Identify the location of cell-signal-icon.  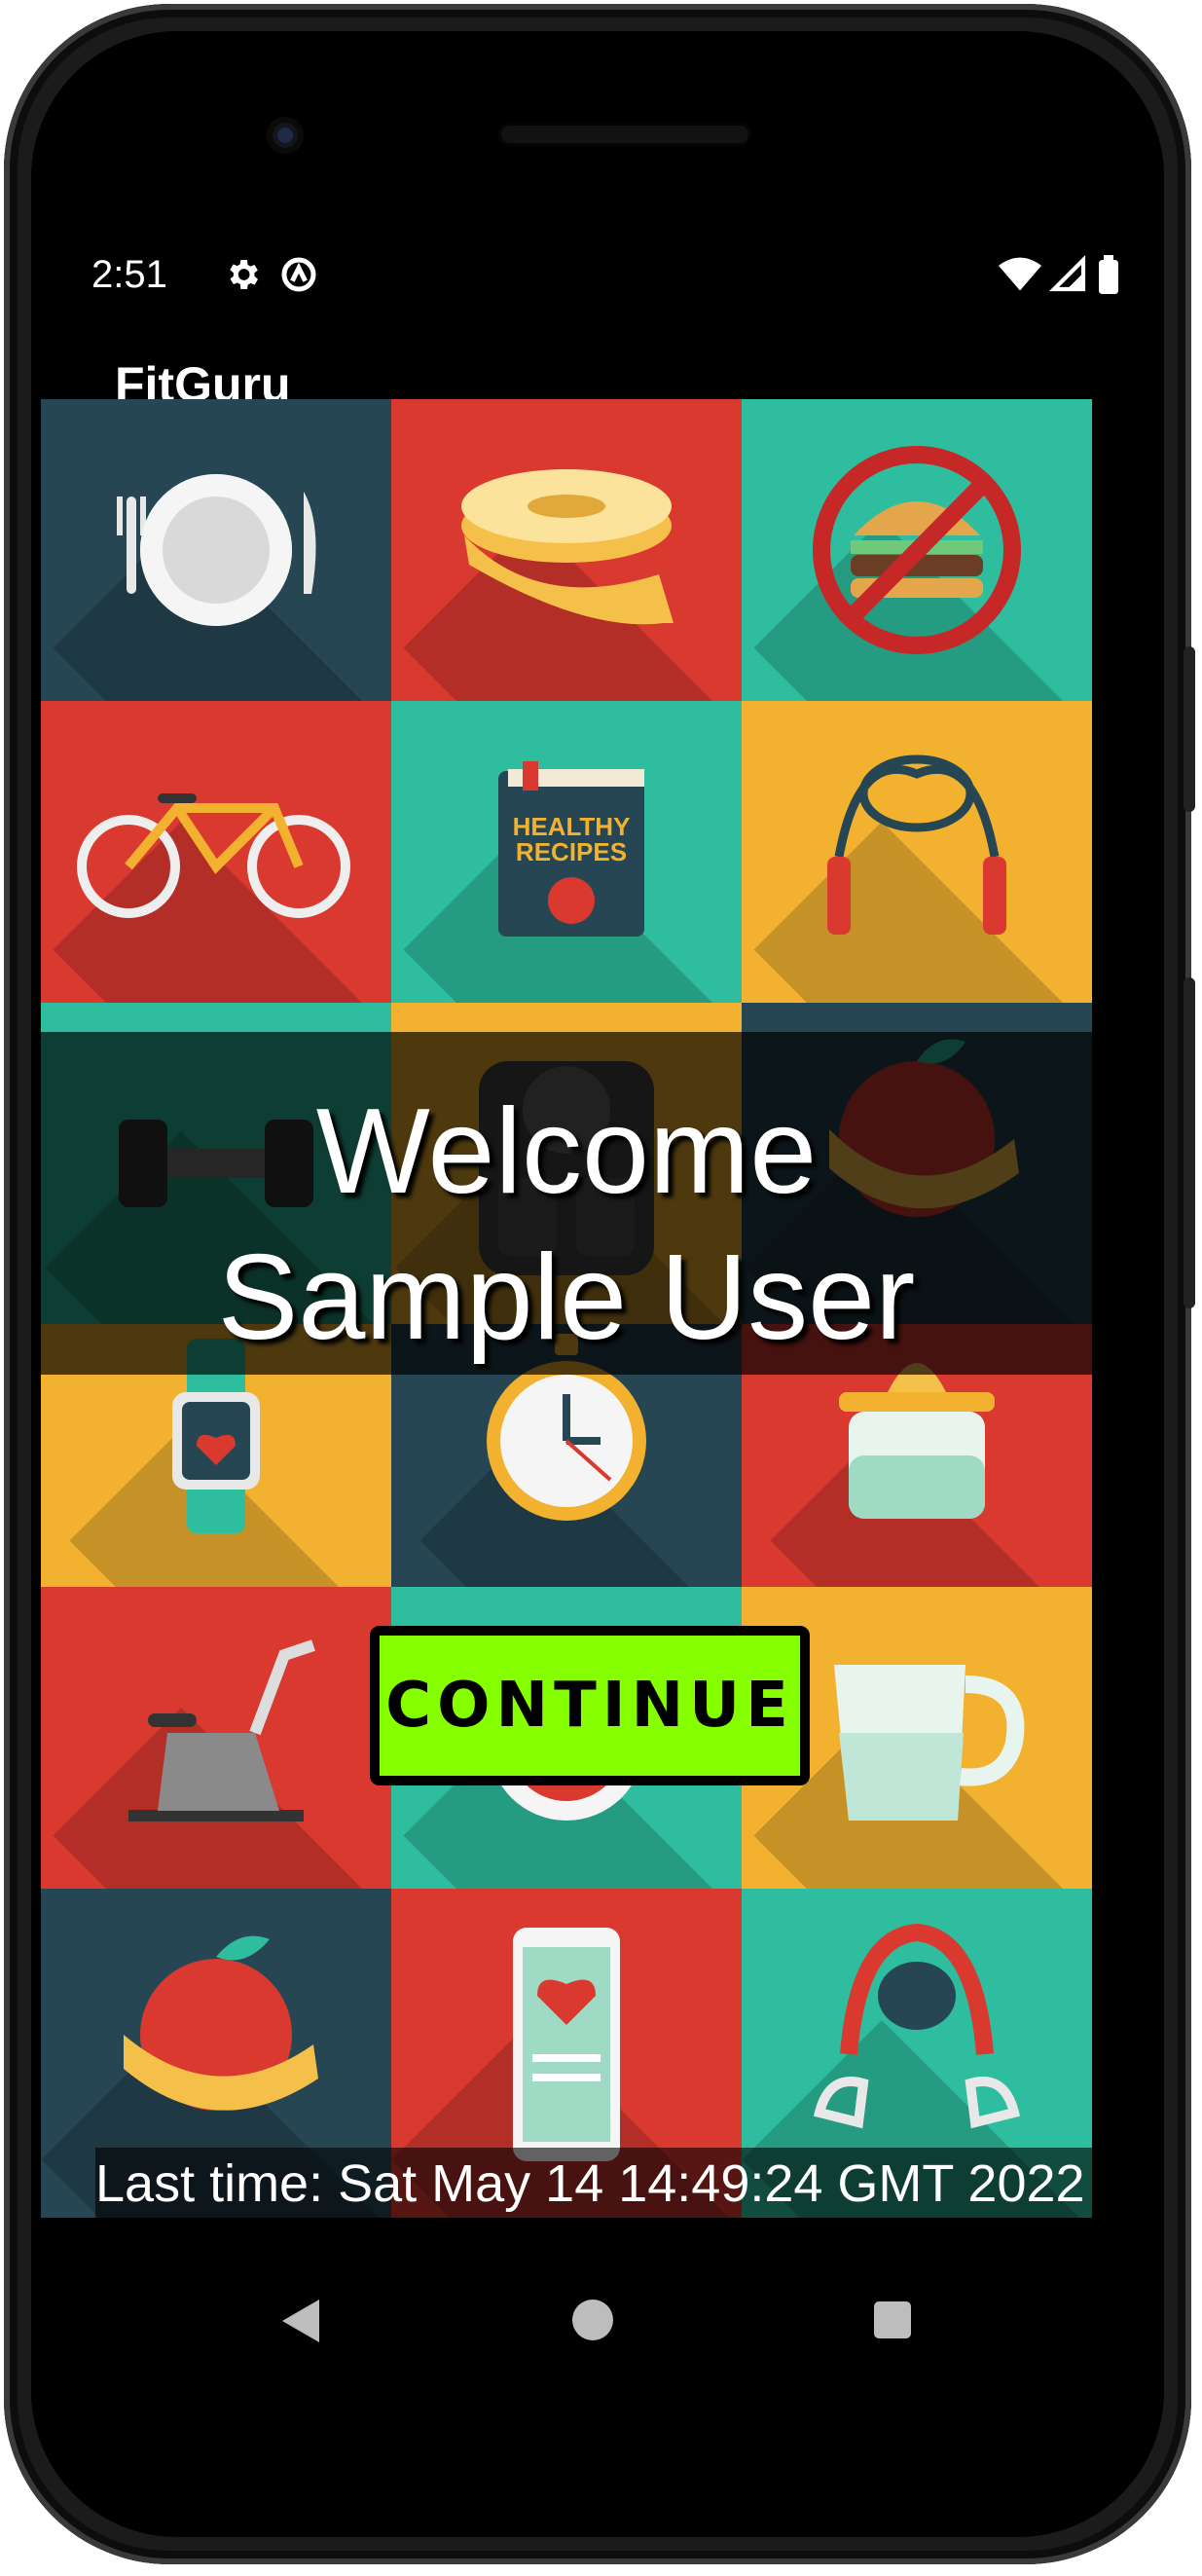
(1067, 273).